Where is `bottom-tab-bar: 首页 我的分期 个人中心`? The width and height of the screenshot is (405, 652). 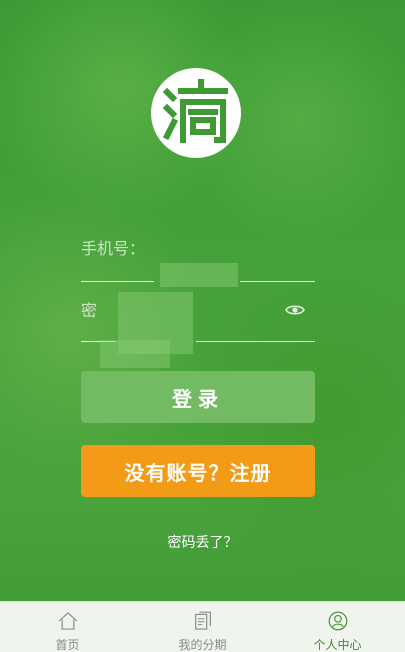 bottom-tab-bar: 首页 我的分期 个人中心 is located at coordinates (202, 626).